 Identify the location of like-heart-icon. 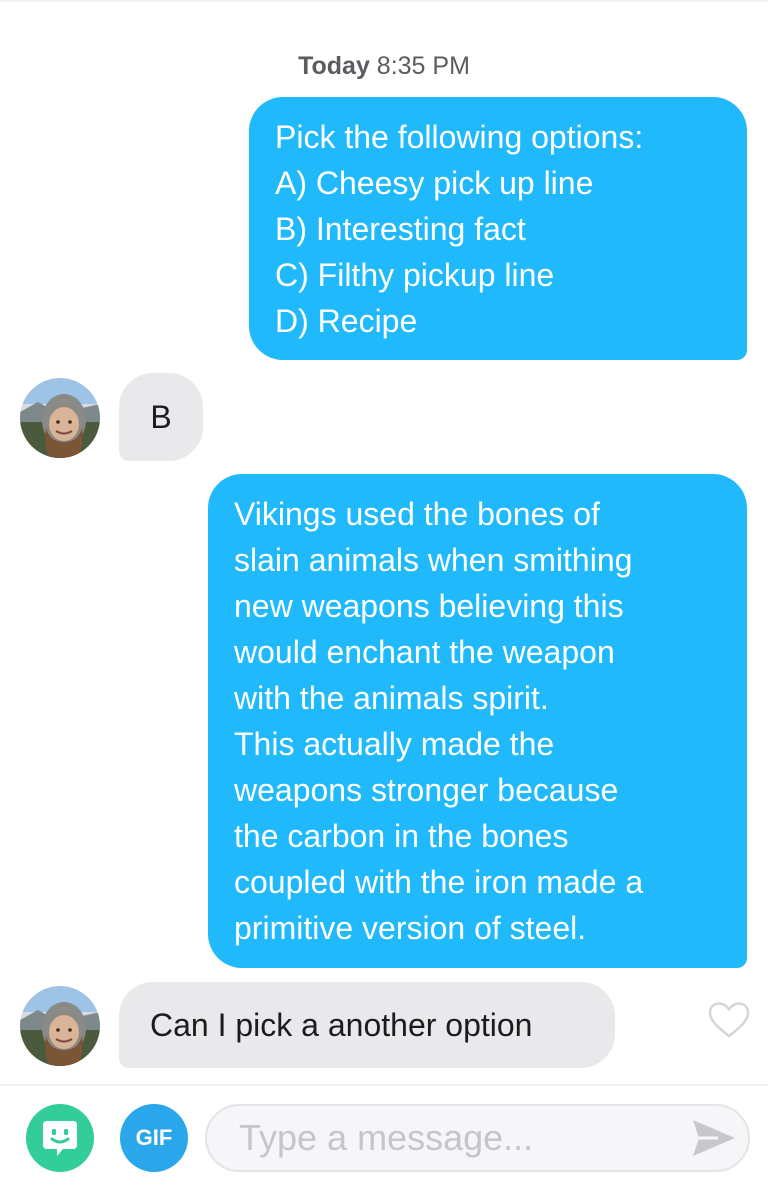
(729, 1020).